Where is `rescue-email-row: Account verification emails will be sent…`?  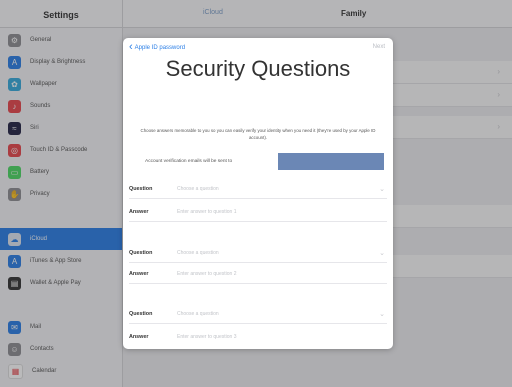
rescue-email-row: Account verification emails will be sent… is located at coordinates (258, 161).